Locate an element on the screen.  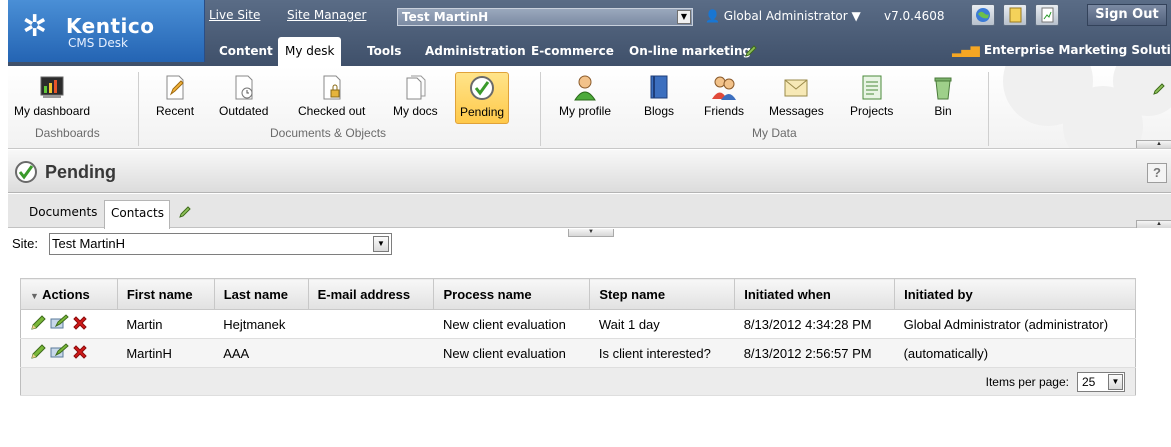
expand-tabs-button: ▼ is located at coordinates (591, 233).